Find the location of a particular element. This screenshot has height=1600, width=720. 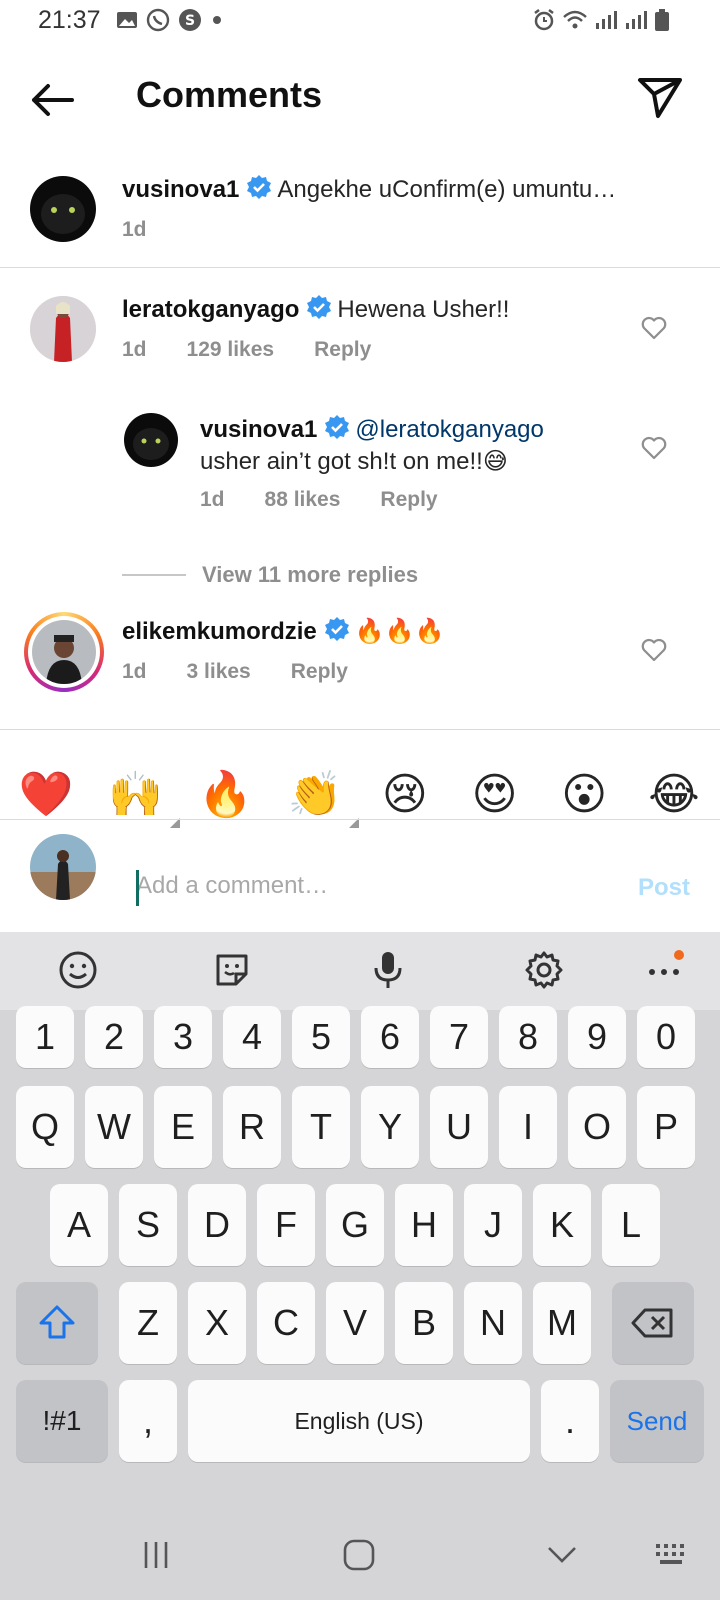

key-q: Q is located at coordinates (45, 1127).